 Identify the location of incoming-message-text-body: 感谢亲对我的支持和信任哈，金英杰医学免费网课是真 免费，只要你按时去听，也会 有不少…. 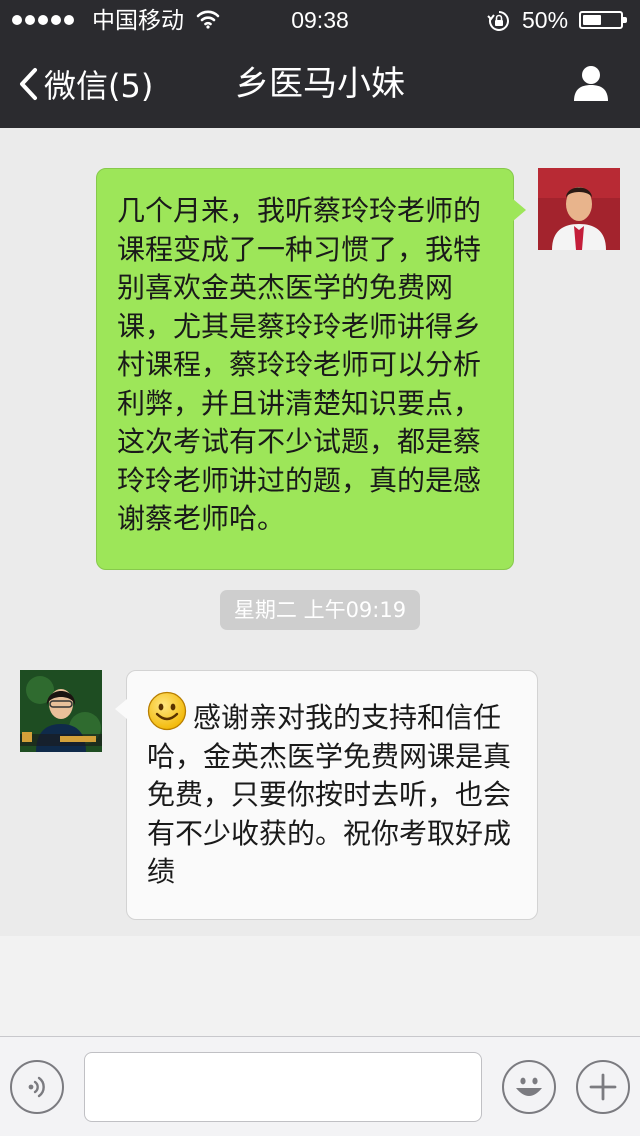
(329, 794).